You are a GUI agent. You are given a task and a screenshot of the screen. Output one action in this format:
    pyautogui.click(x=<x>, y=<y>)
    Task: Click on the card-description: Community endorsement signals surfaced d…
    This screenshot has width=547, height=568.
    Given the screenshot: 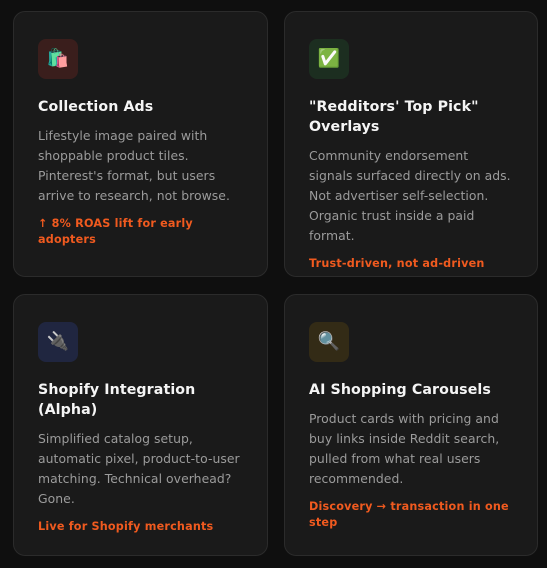 What is the action you would take?
    pyautogui.click(x=410, y=195)
    